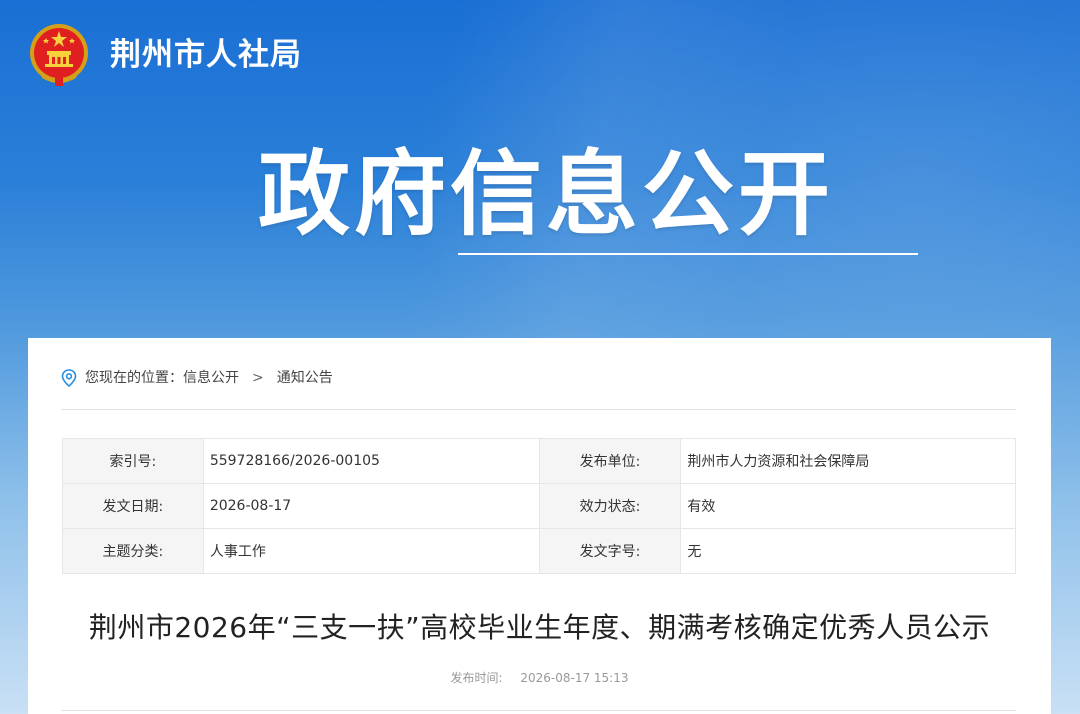  What do you see at coordinates (371, 461) in the screenshot?
I see `index-number-value: 559728166/2026-00105` at bounding box center [371, 461].